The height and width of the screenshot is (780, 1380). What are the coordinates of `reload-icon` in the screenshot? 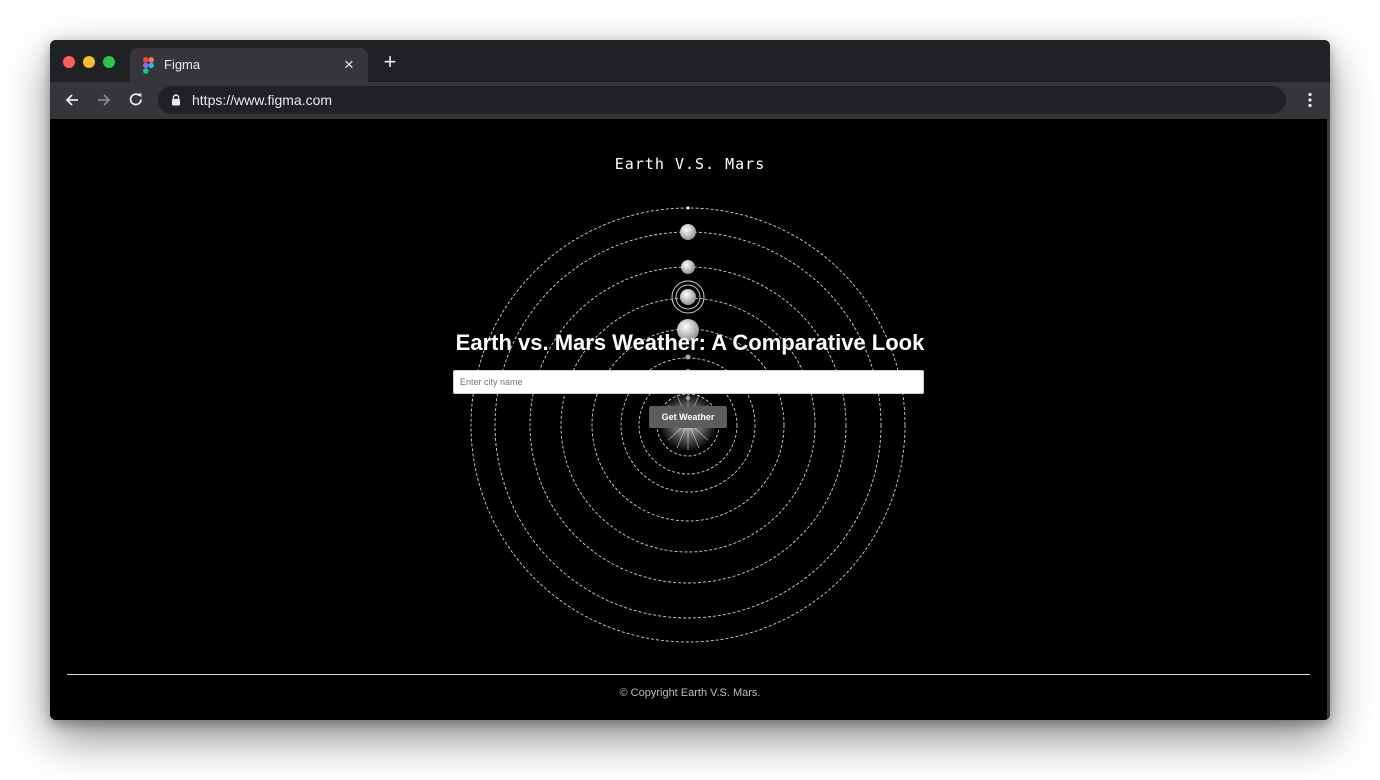 It's located at (136, 100).